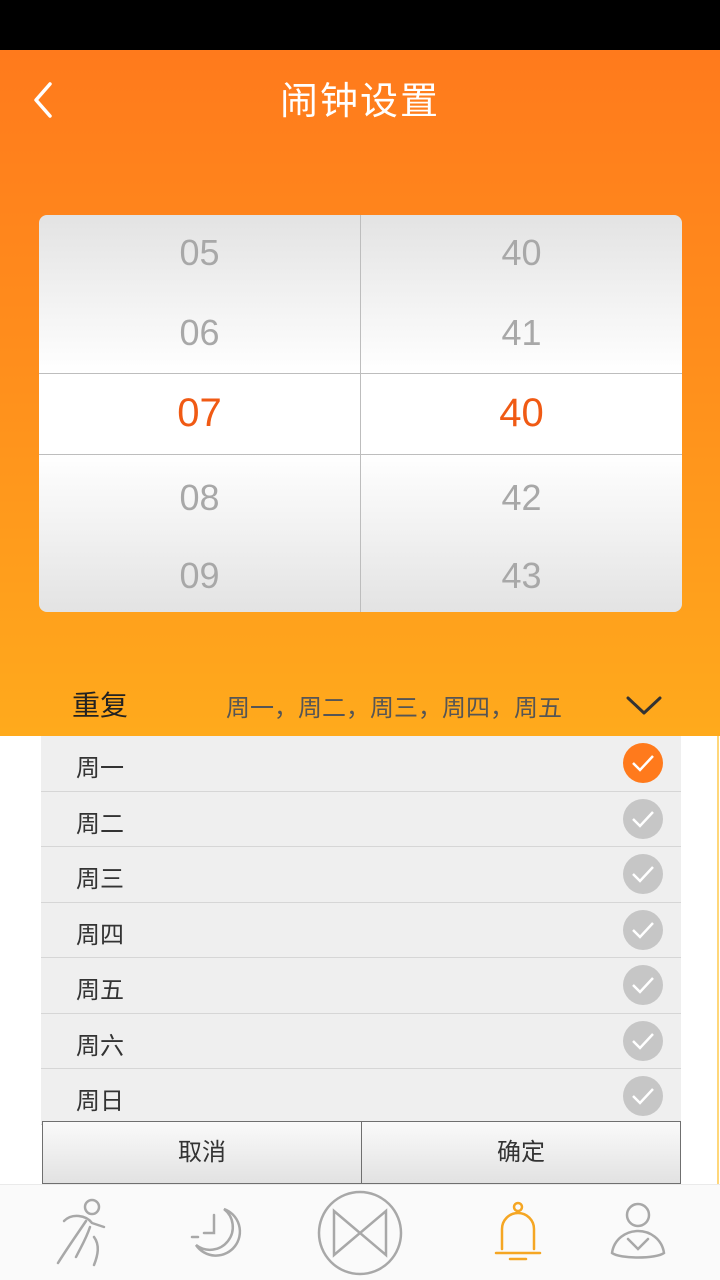 This screenshot has width=720, height=1280. What do you see at coordinates (521, 498) in the screenshot?
I see `minute-option: 42` at bounding box center [521, 498].